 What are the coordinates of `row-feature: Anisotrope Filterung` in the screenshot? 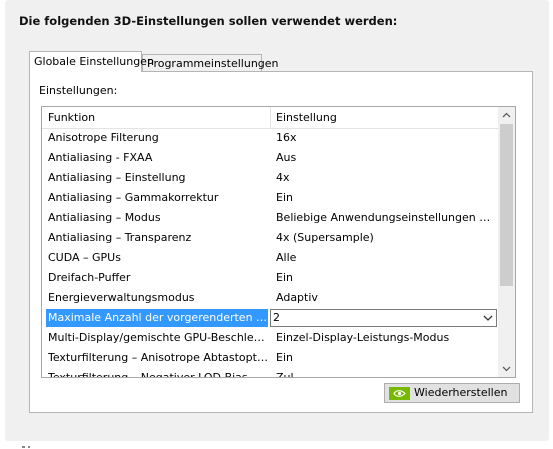 It's located at (103, 137).